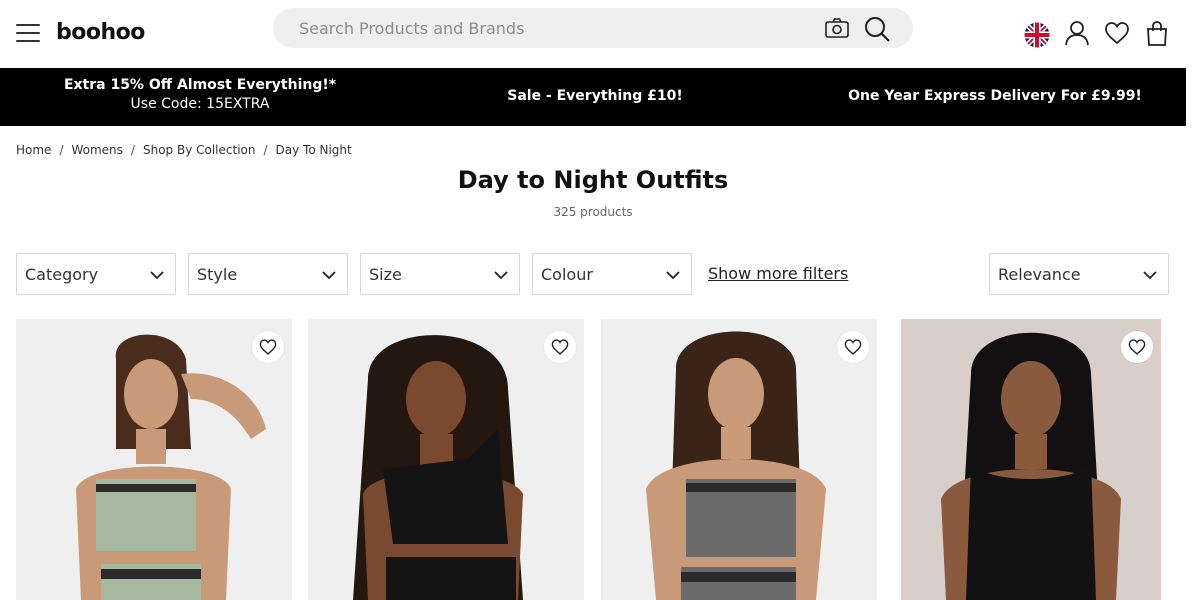 The height and width of the screenshot is (600, 1200). What do you see at coordinates (612, 274) in the screenshot?
I see `filter-colour: Colour` at bounding box center [612, 274].